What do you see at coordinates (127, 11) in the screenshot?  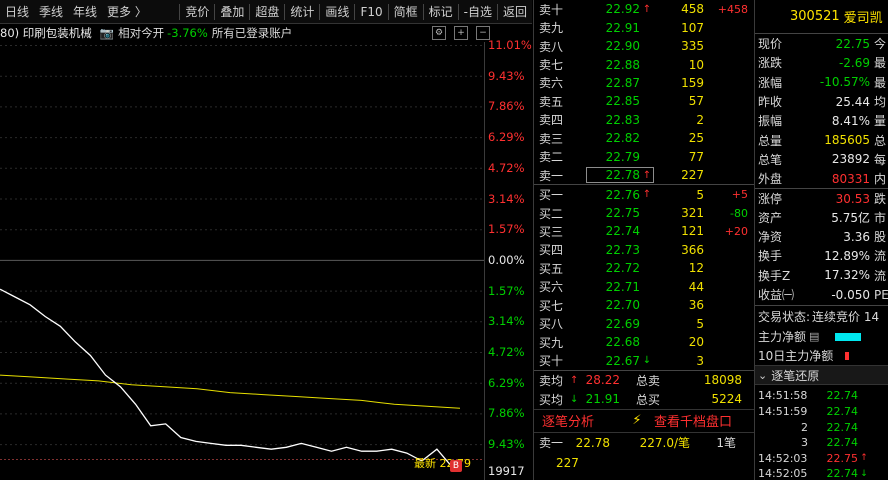 I see `tab-more: 更多 〉` at bounding box center [127, 11].